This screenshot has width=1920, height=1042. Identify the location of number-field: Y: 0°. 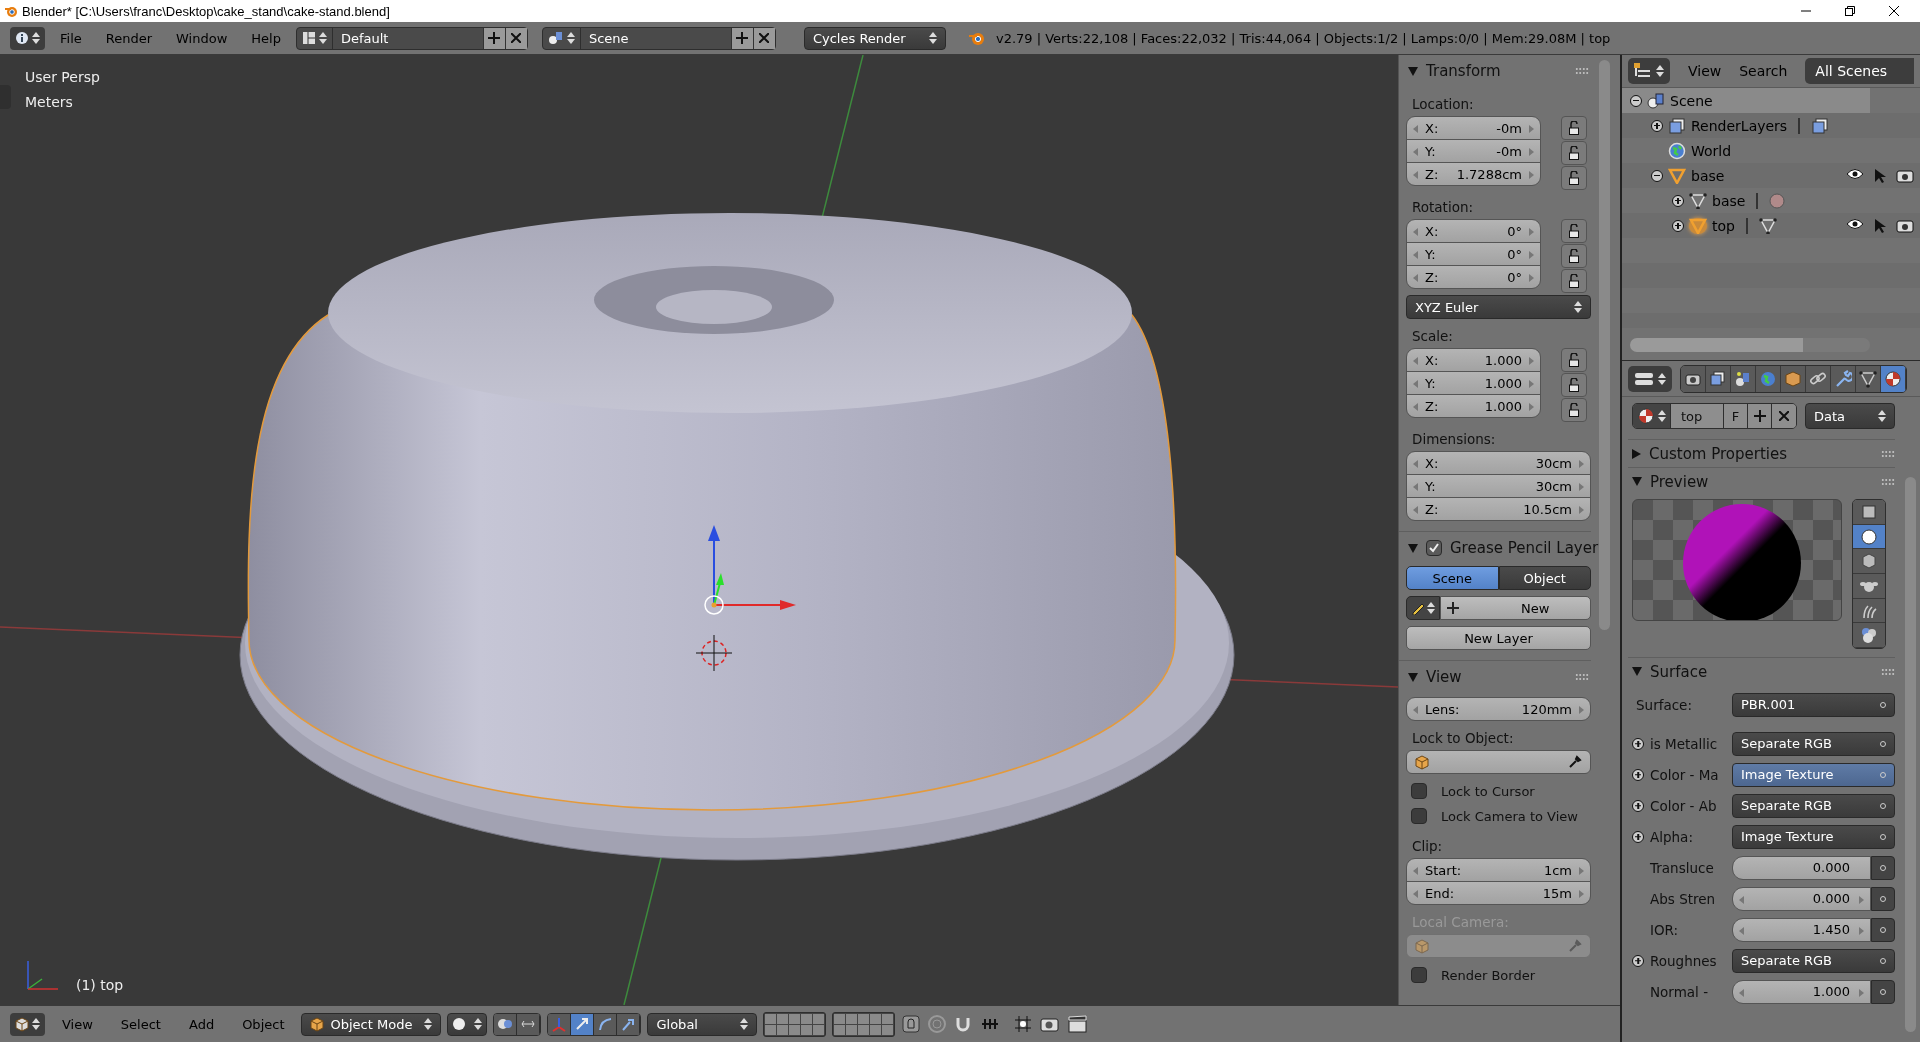
(1473, 254).